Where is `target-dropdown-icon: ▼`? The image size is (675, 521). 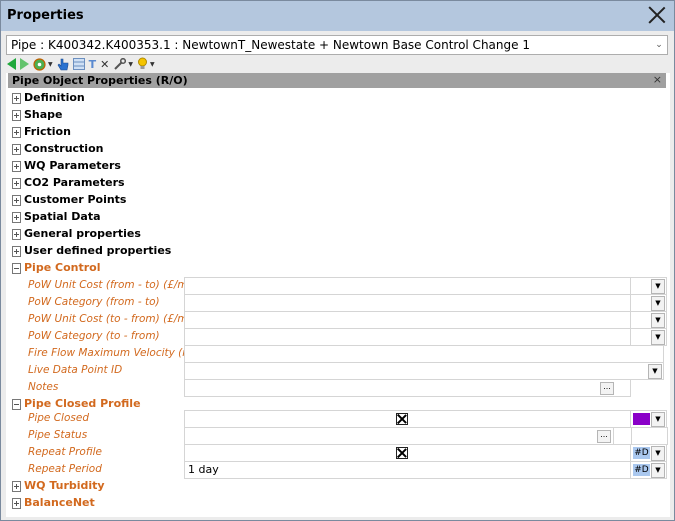 target-dropdown-icon: ▼ is located at coordinates (50, 64).